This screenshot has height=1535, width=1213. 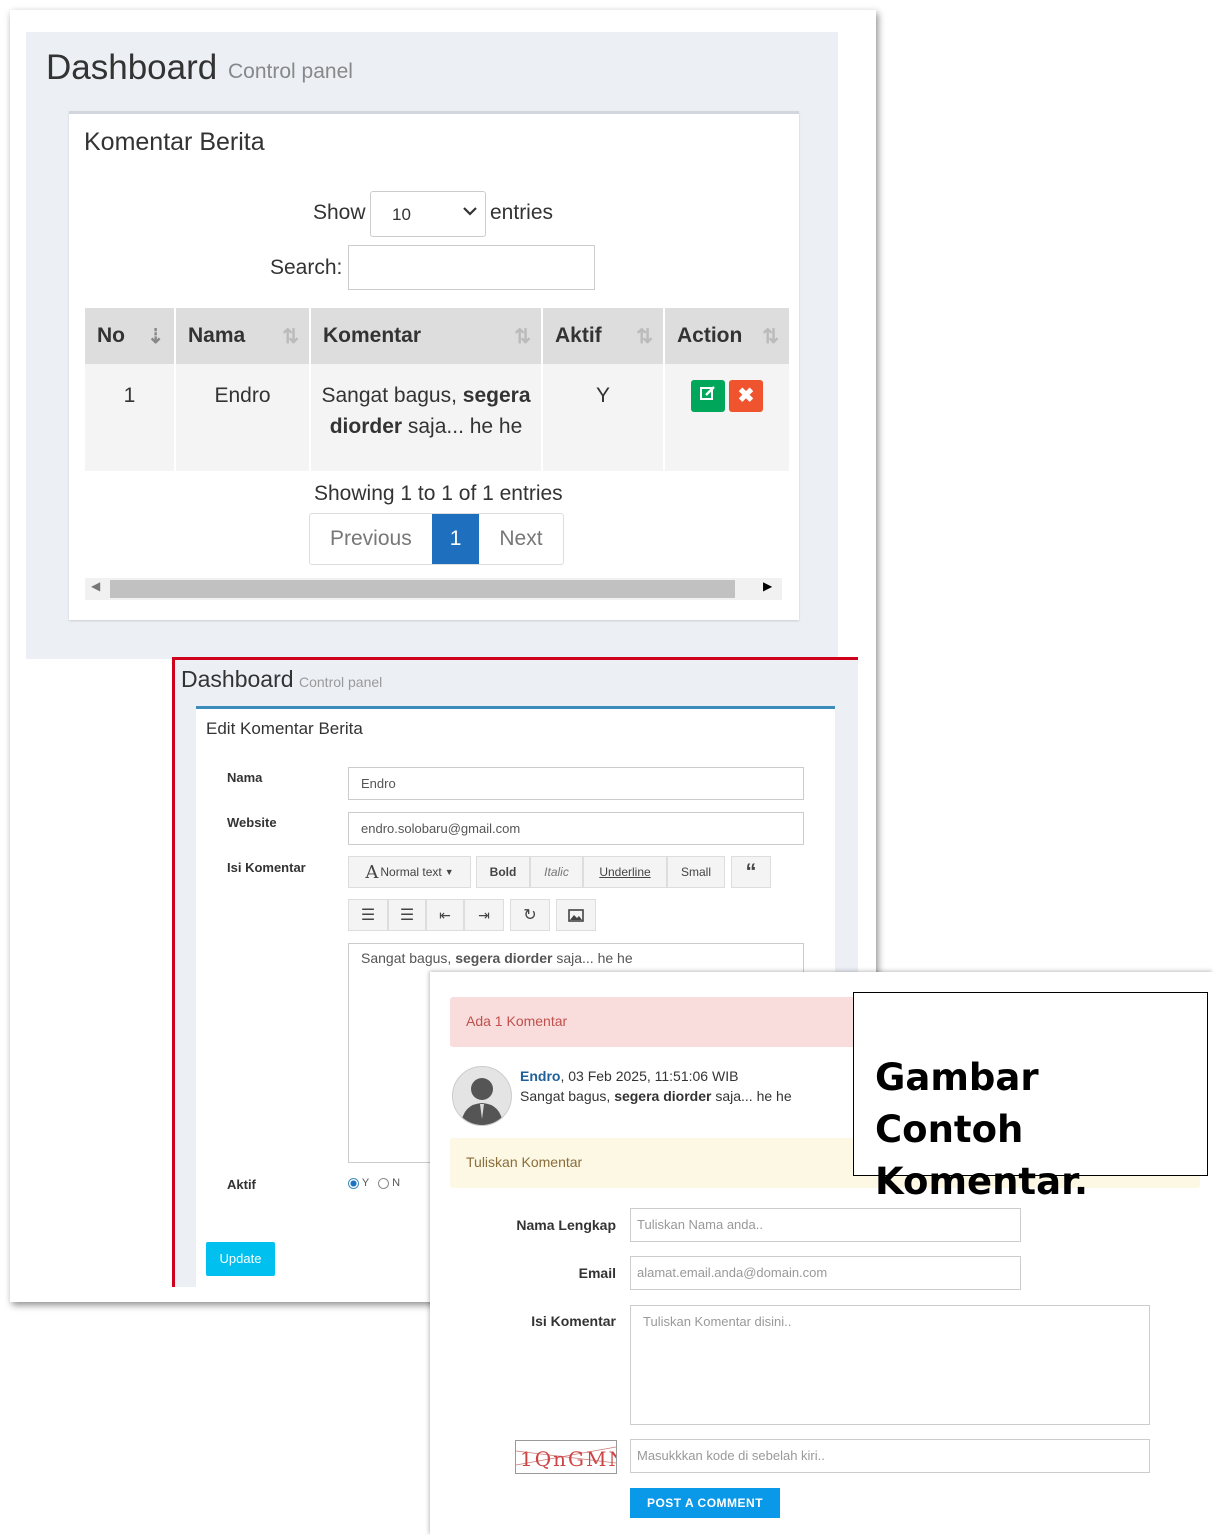 What do you see at coordinates (243, 417) in the screenshot?
I see `cell-nama: Endro` at bounding box center [243, 417].